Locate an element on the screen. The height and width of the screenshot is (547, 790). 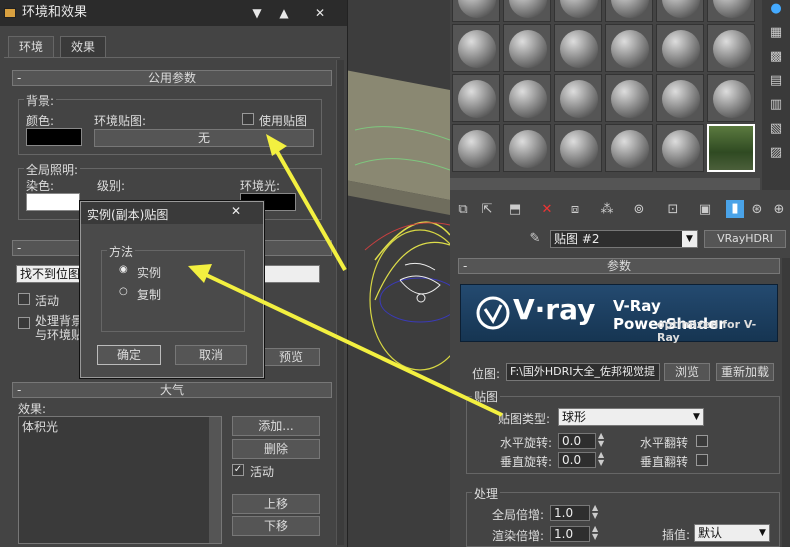
map-name-field: 贴图 #2 is located at coordinates (624, 239).